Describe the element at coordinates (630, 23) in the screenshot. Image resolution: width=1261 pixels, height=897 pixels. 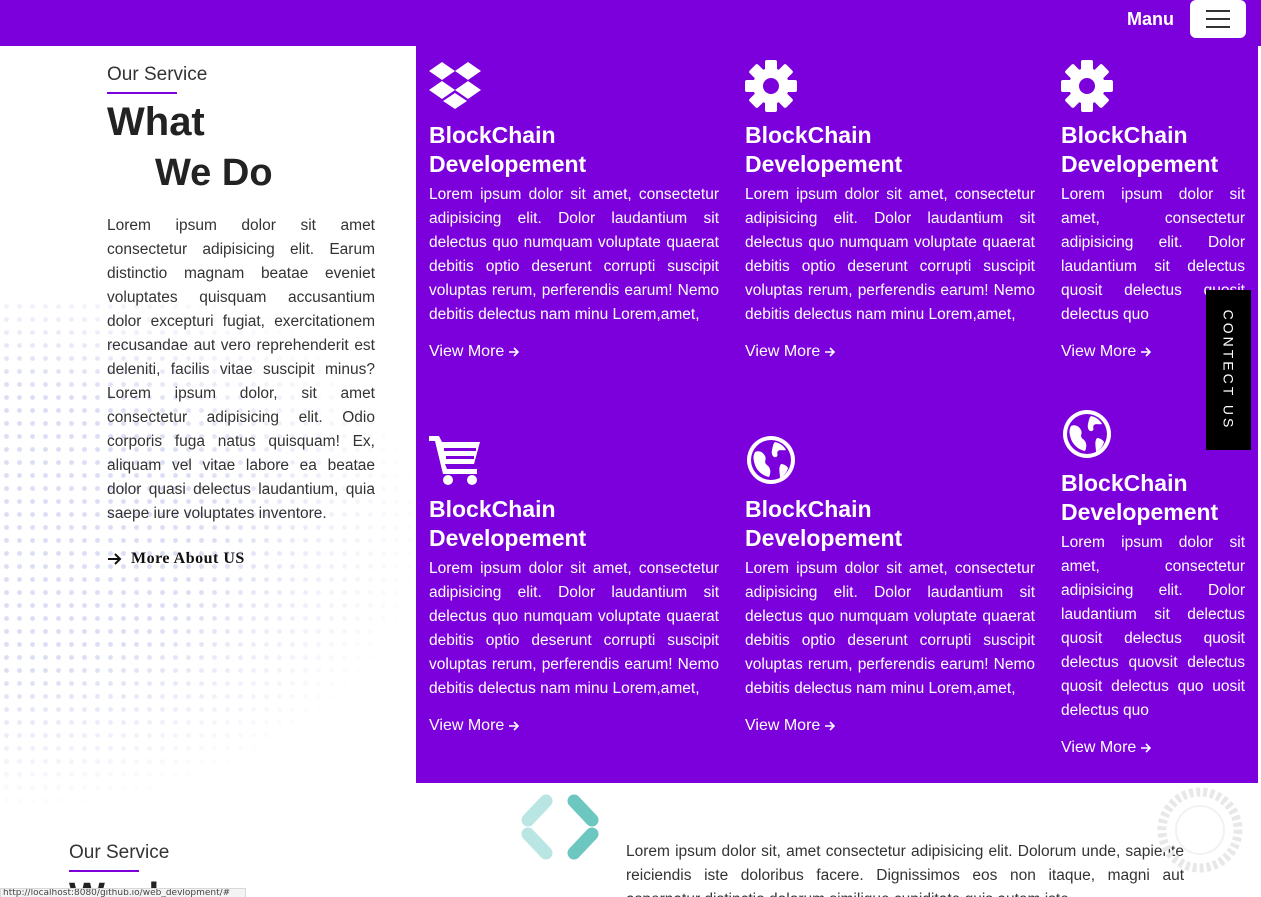
I see `top-navbar: Manu` at that location.